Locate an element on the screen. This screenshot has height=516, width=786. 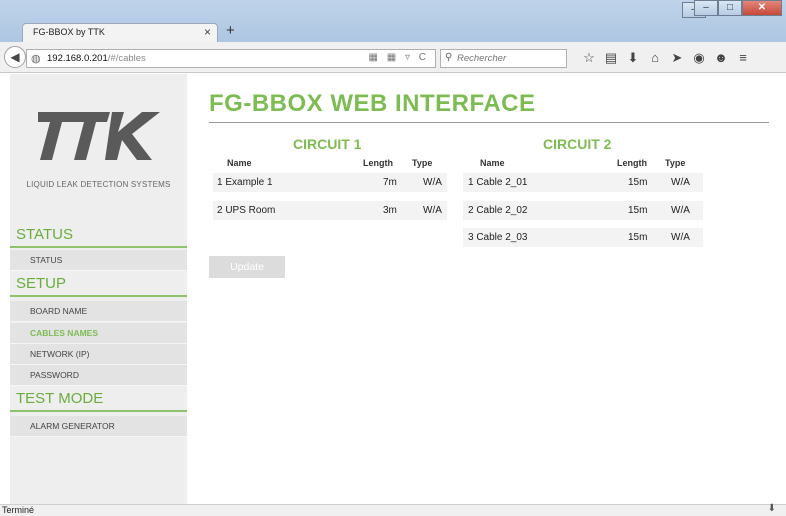
nav-item-alarm-generator: ALARM GENERATOR is located at coordinates (98, 426).